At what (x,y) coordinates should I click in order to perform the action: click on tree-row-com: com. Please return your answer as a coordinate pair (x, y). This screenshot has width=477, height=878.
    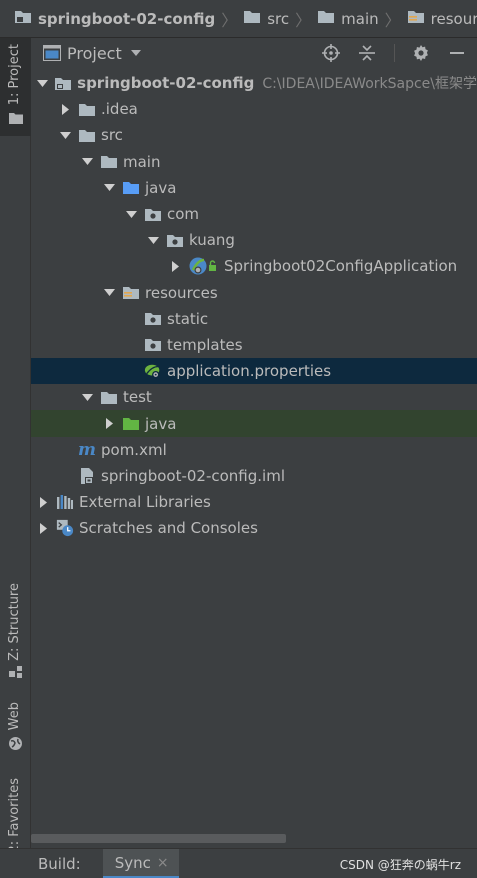
    Looking at the image, I should click on (254, 214).